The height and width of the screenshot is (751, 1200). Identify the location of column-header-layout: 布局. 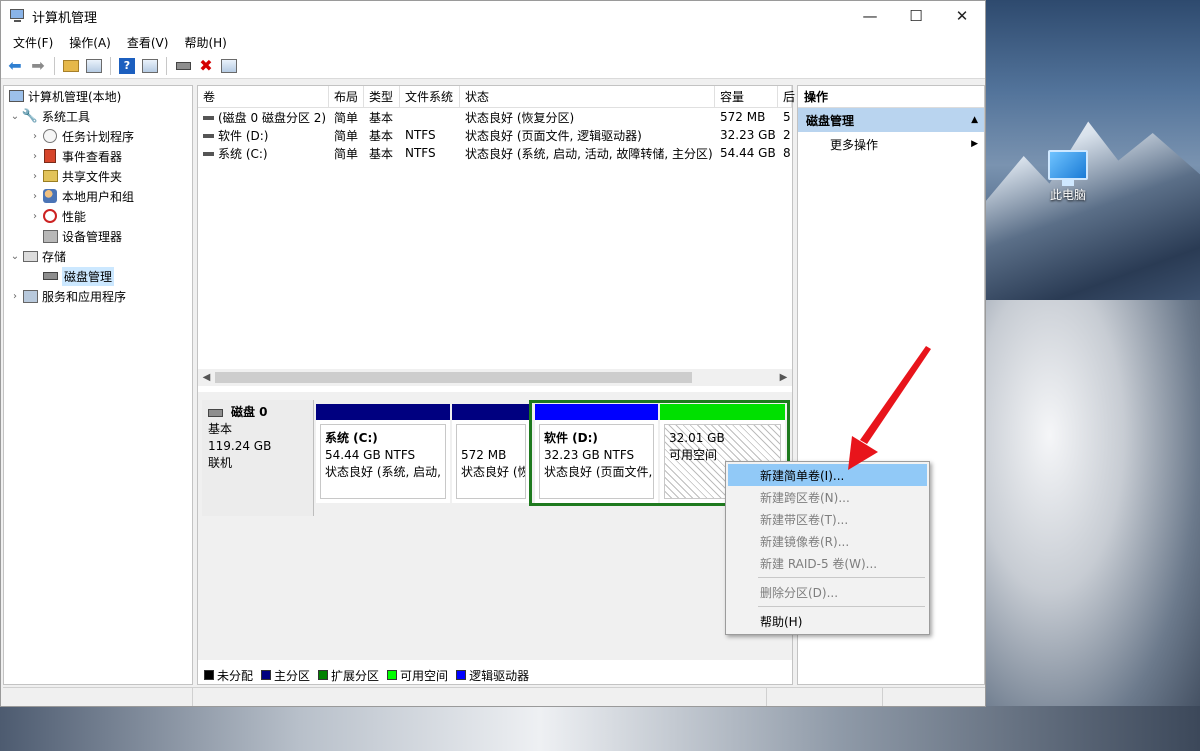
(346, 96).